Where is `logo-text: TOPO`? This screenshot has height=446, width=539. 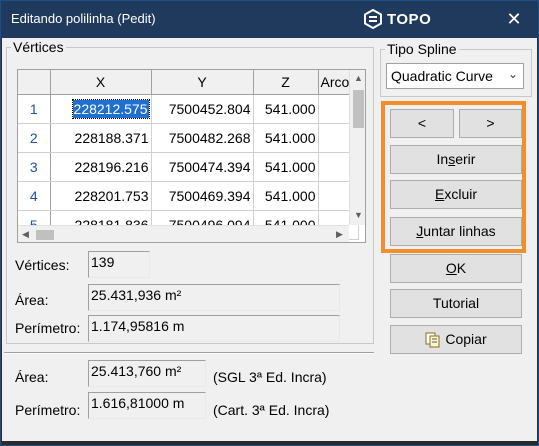 logo-text: TOPO is located at coordinates (409, 19).